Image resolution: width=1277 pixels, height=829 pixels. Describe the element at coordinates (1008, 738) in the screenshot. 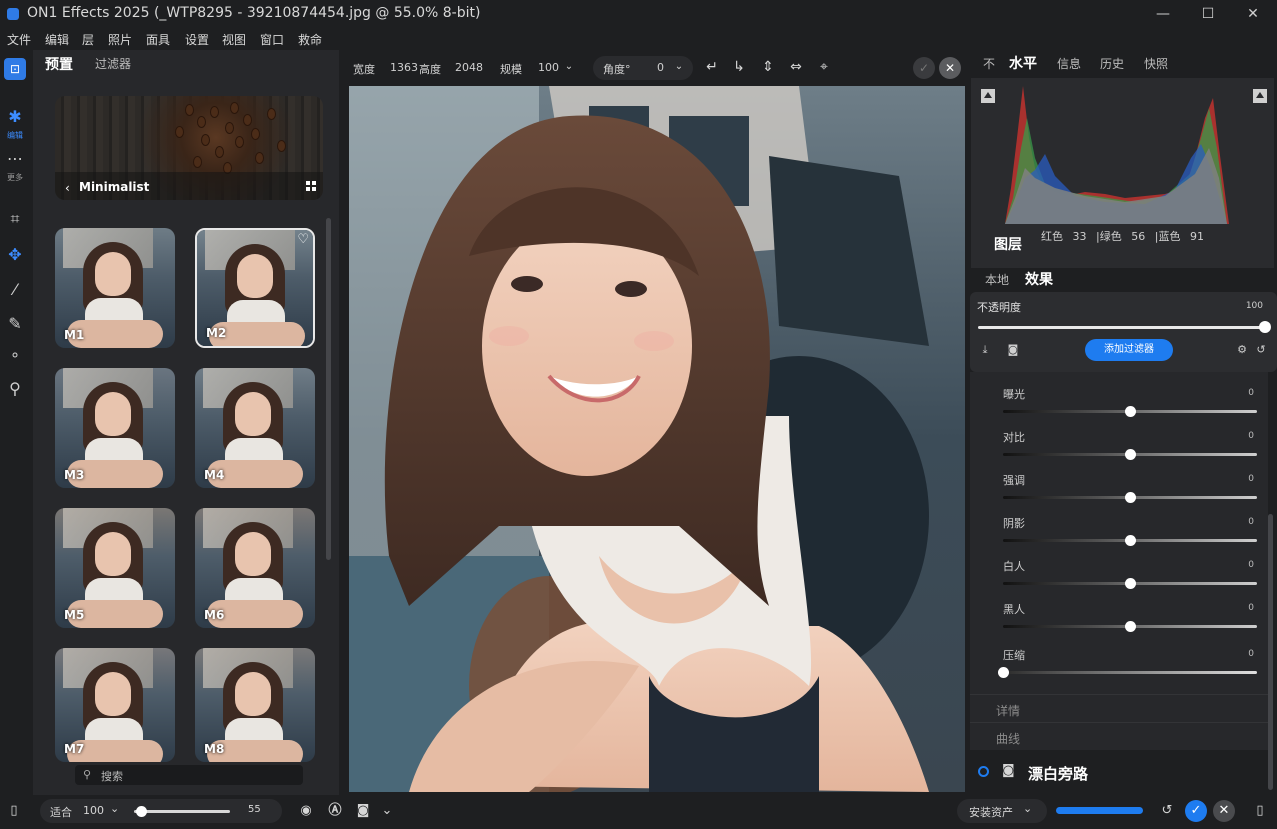

I see `section-curves: 曲线` at that location.